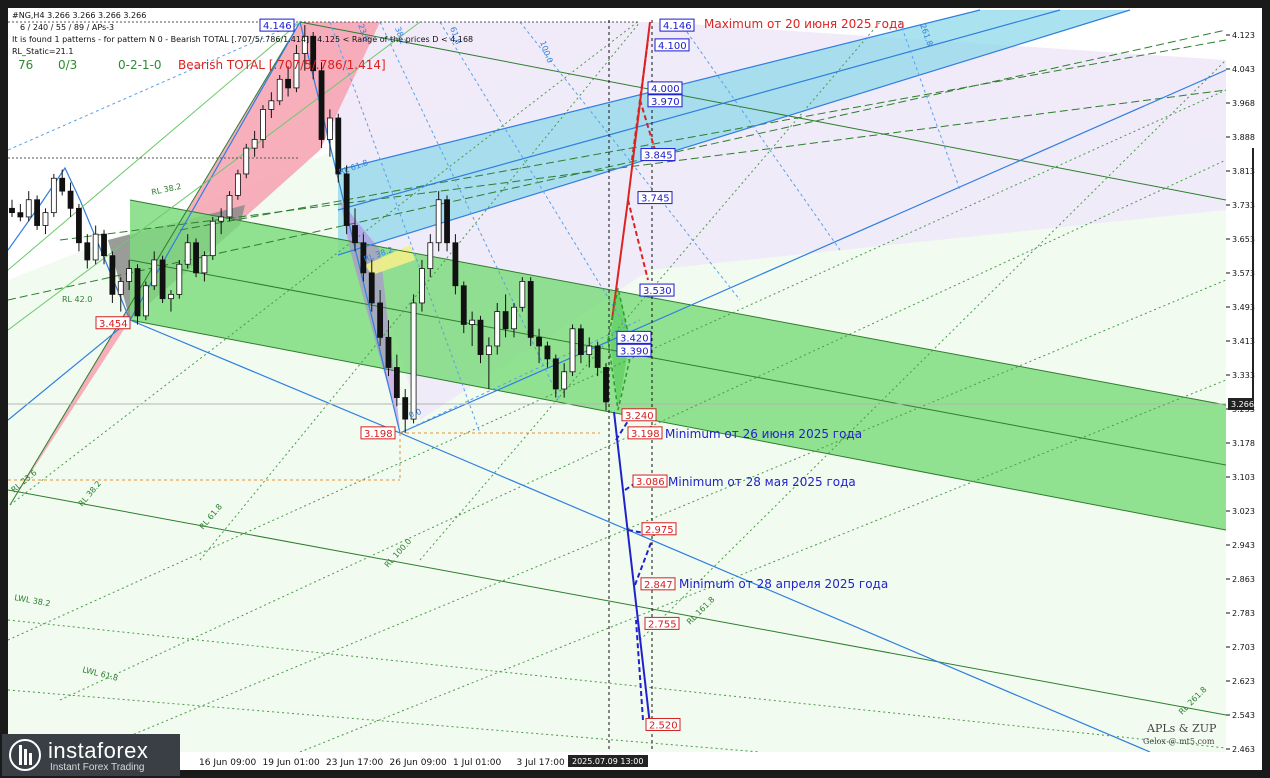  I want to click on price-label-red: 2.847, so click(658, 584).